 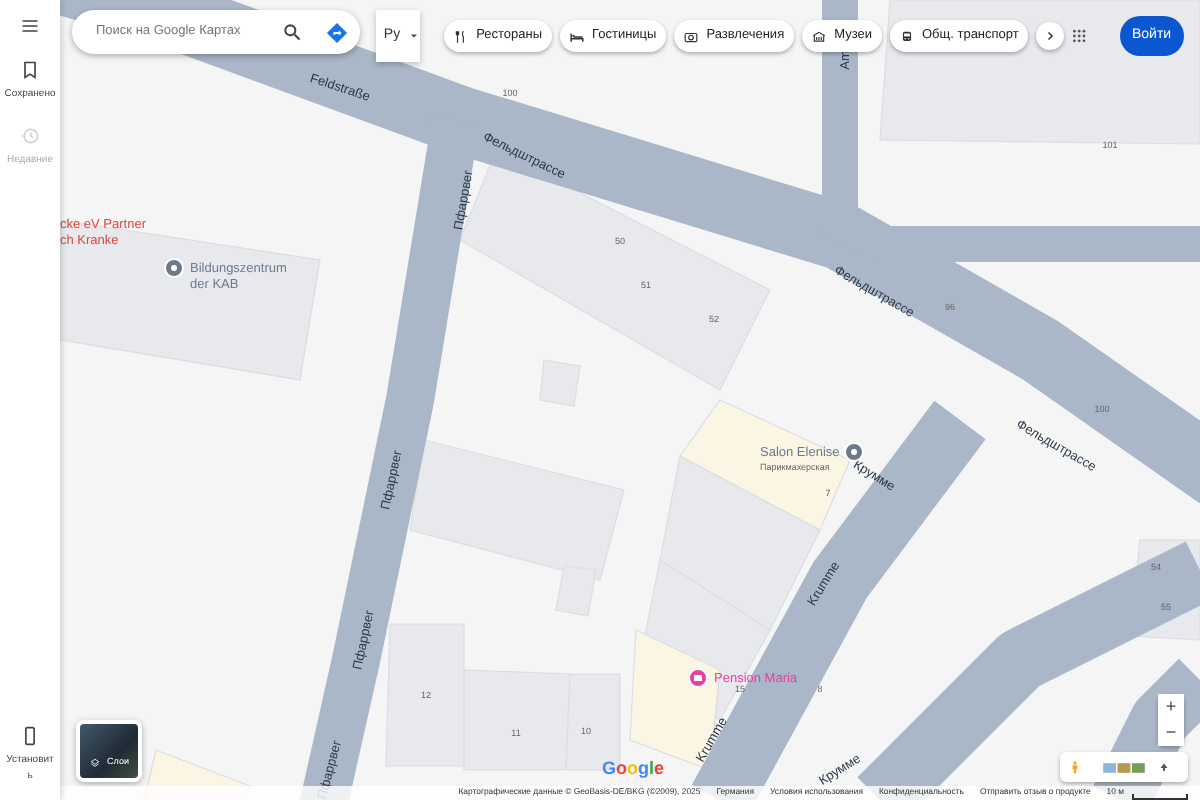 I want to click on caret-icon, so click(x=414, y=36).